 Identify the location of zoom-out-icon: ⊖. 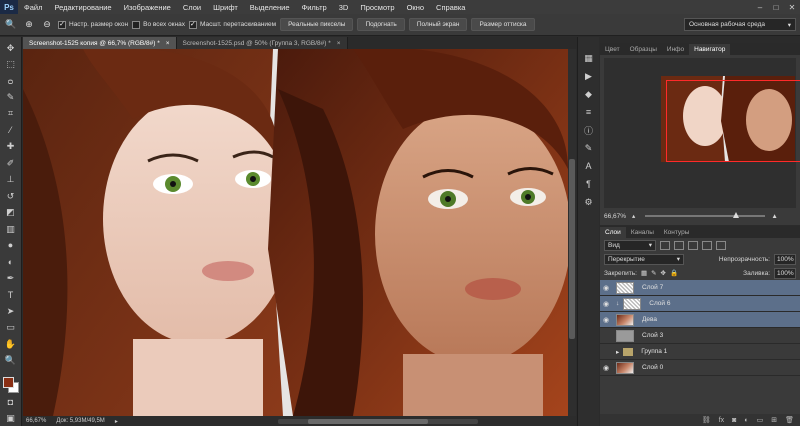
(47, 25).